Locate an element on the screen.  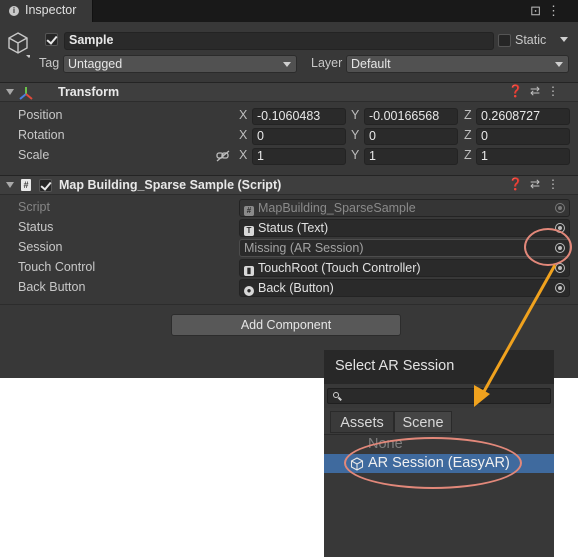
transform-header-icons: ❓⇄⋮ is located at coordinates (537, 91).